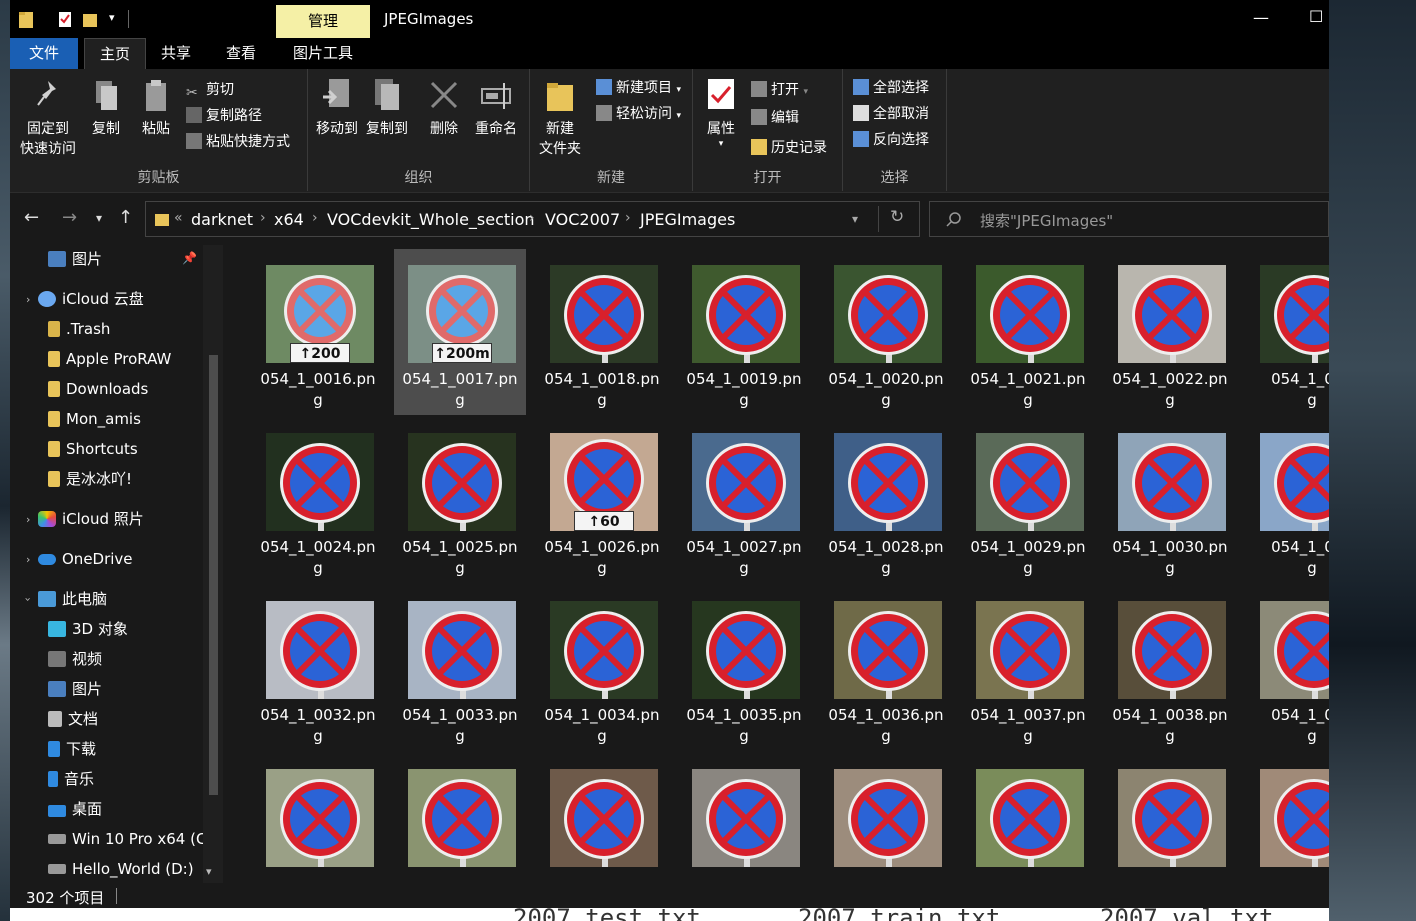 This screenshot has height=921, width=1416. Describe the element at coordinates (1046, 220) in the screenshot. I see `search-input: 搜索"JPEGImages"` at that location.